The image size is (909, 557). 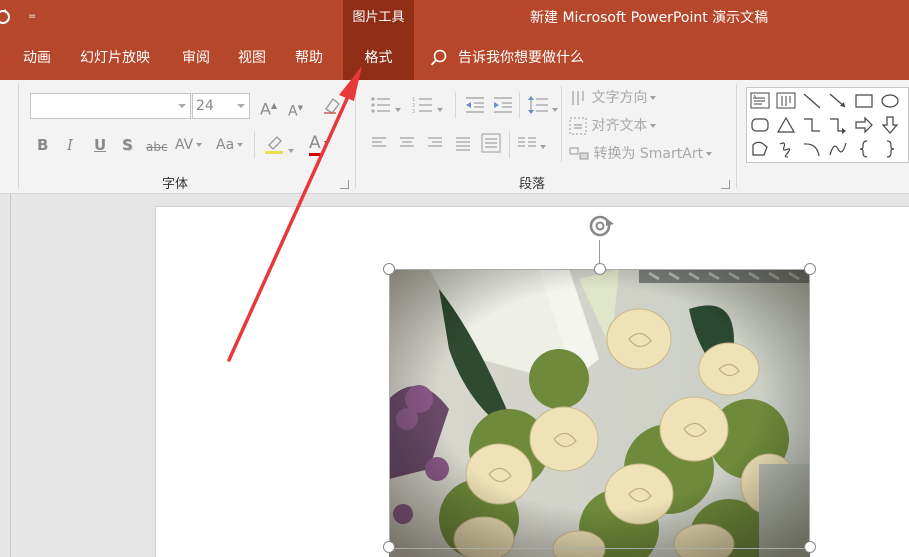 What do you see at coordinates (786, 101) in the screenshot?
I see `vertical-text-box-icon` at bounding box center [786, 101].